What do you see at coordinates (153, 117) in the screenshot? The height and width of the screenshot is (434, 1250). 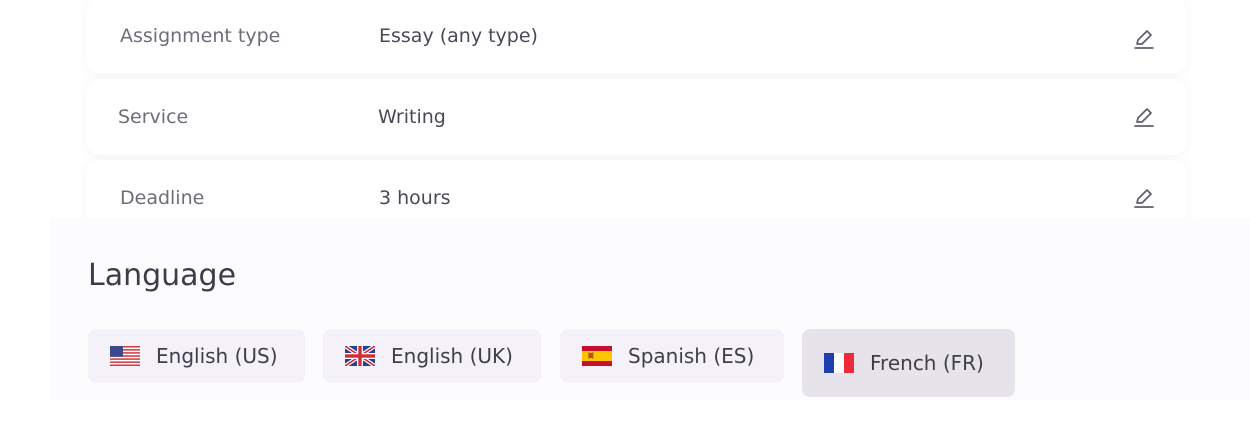 I see `service-label: Service` at bounding box center [153, 117].